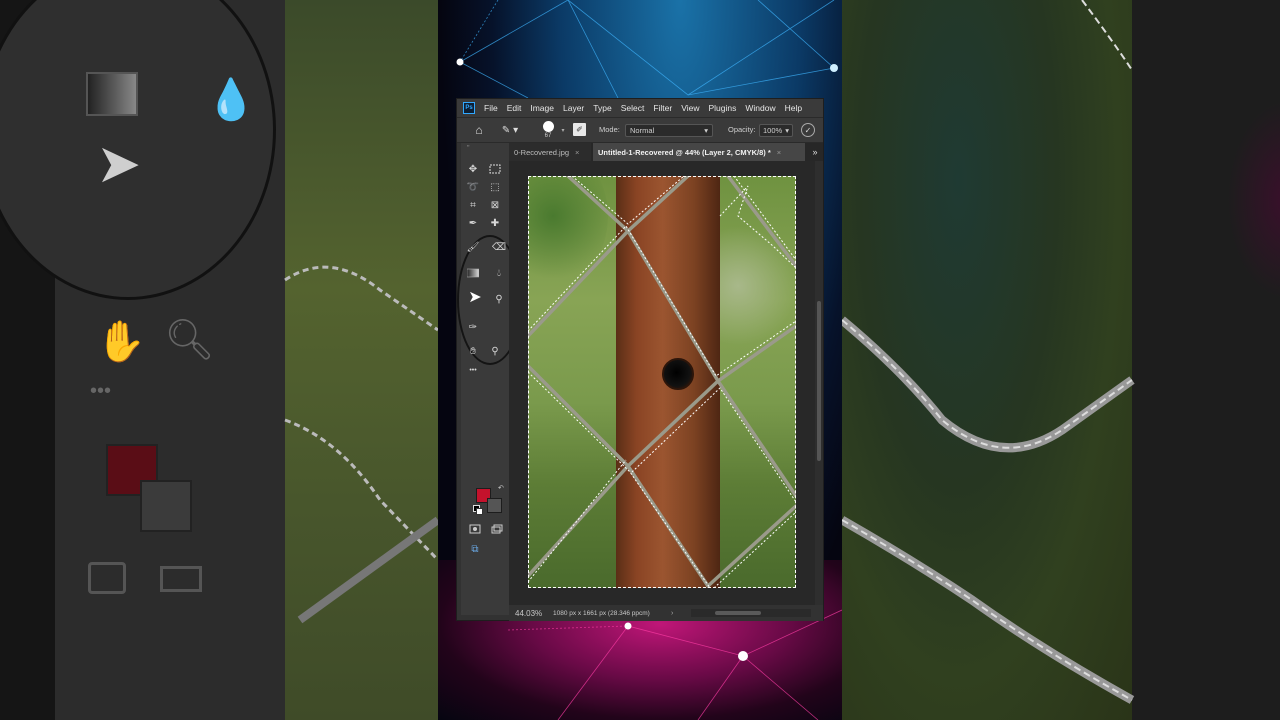 The height and width of the screenshot is (720, 1280). Describe the element at coordinates (542, 152) in the screenshot. I see `tab-label: 0-Recovered.jpg` at that location.